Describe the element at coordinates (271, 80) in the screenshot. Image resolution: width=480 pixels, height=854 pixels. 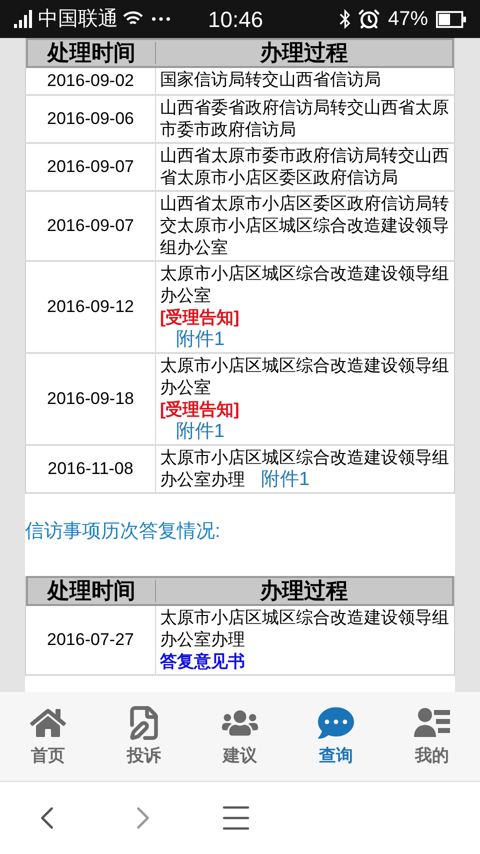
I see `process-text: 国家信访局转交山西省信访局` at that location.